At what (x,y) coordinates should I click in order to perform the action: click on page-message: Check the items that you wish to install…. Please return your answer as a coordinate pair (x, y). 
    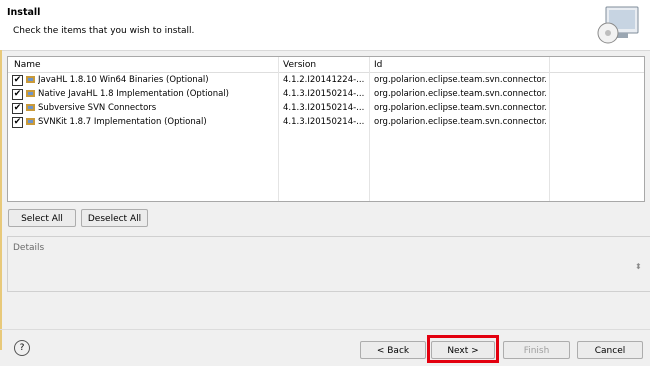
    Looking at the image, I should click on (104, 31).